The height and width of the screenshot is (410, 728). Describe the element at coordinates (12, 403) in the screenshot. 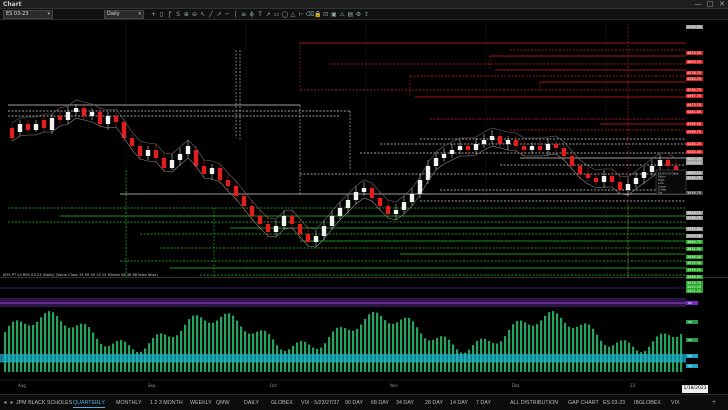

I see `scroll-right-icon: ▸` at that location.